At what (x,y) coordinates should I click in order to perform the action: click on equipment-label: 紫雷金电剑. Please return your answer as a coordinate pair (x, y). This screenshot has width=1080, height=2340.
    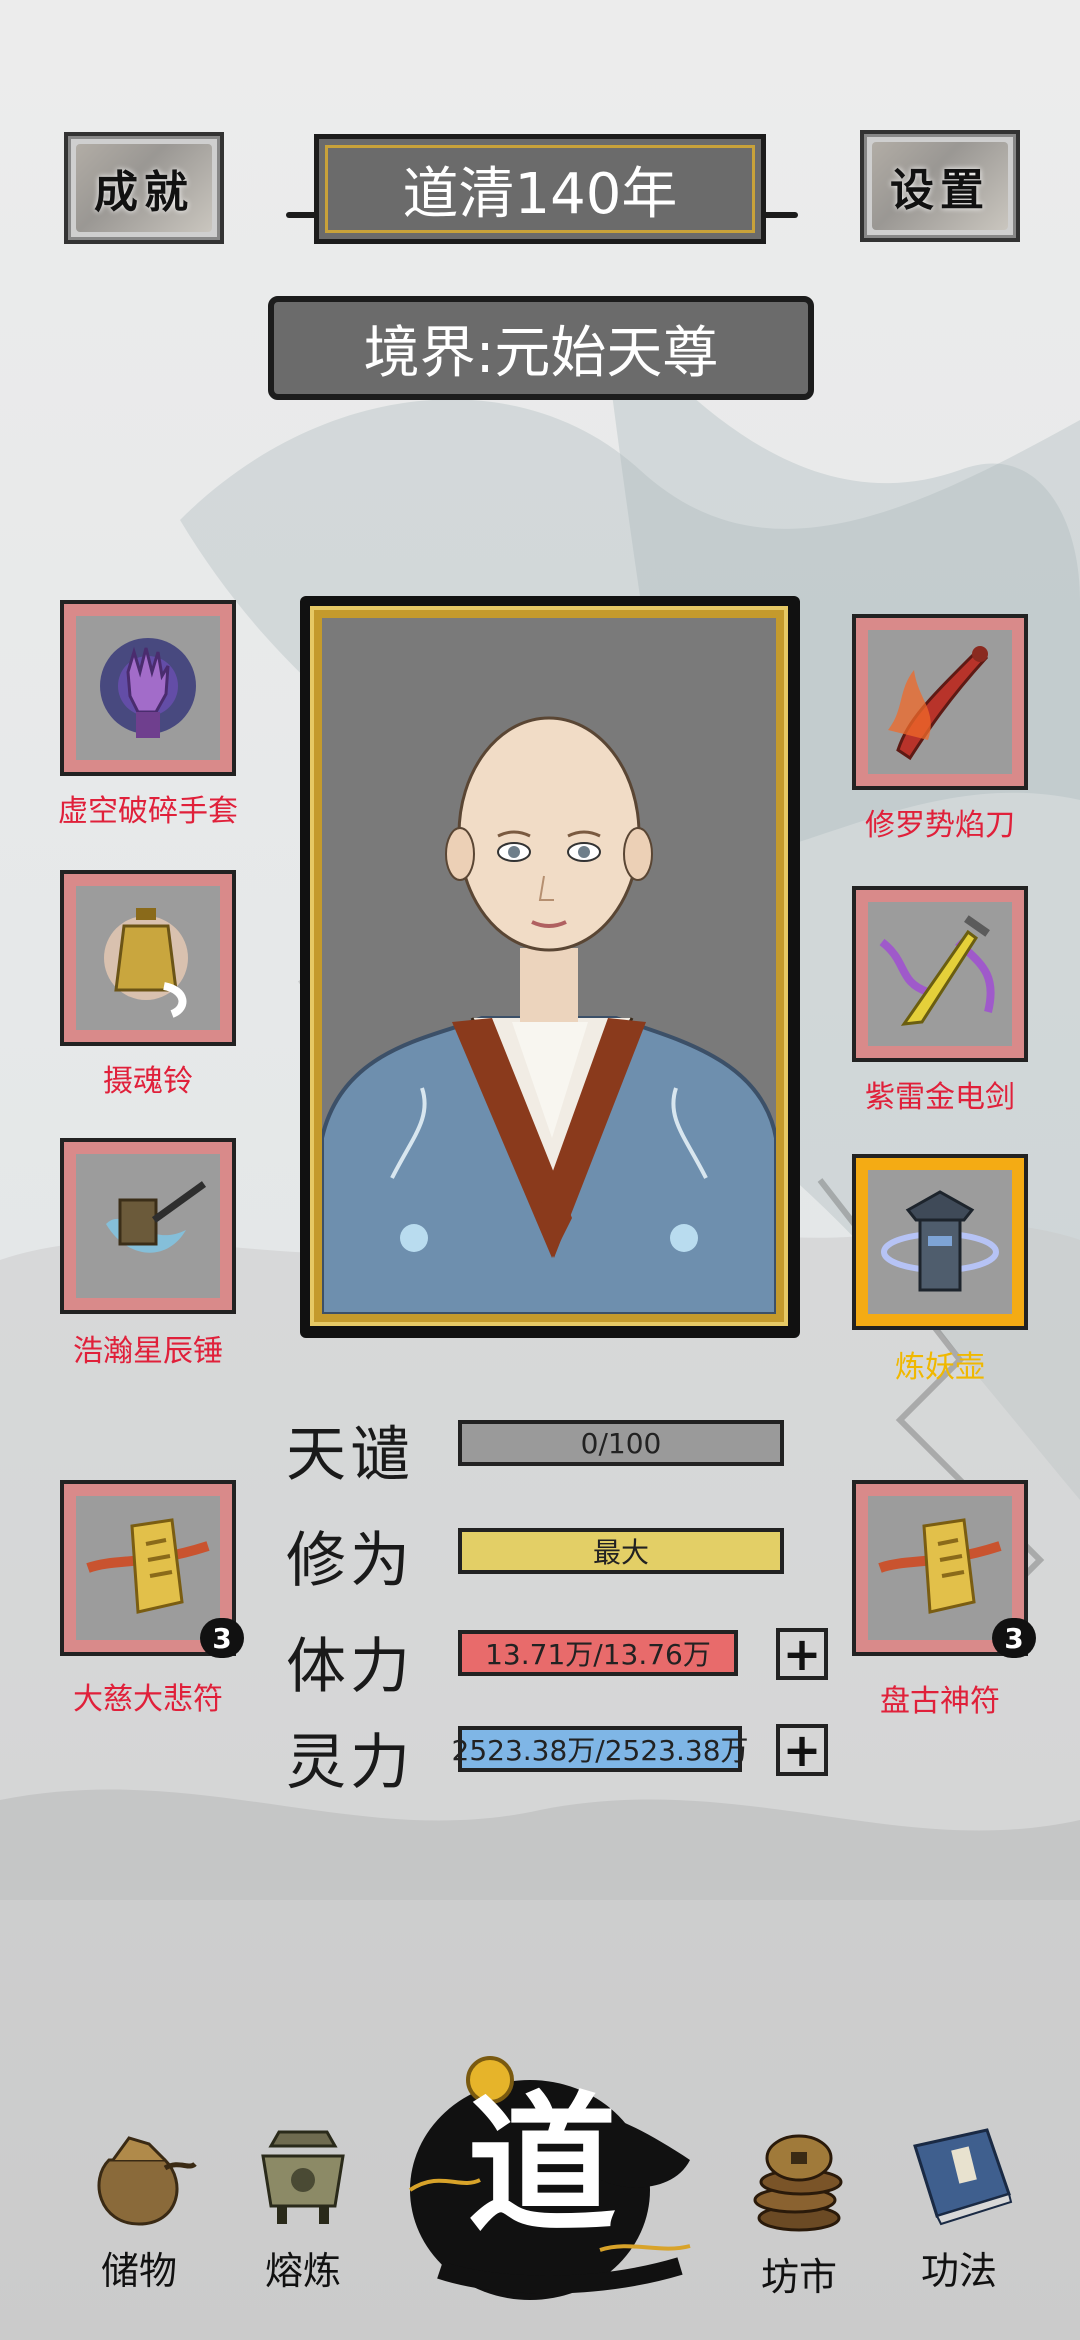
    Looking at the image, I should click on (940, 1097).